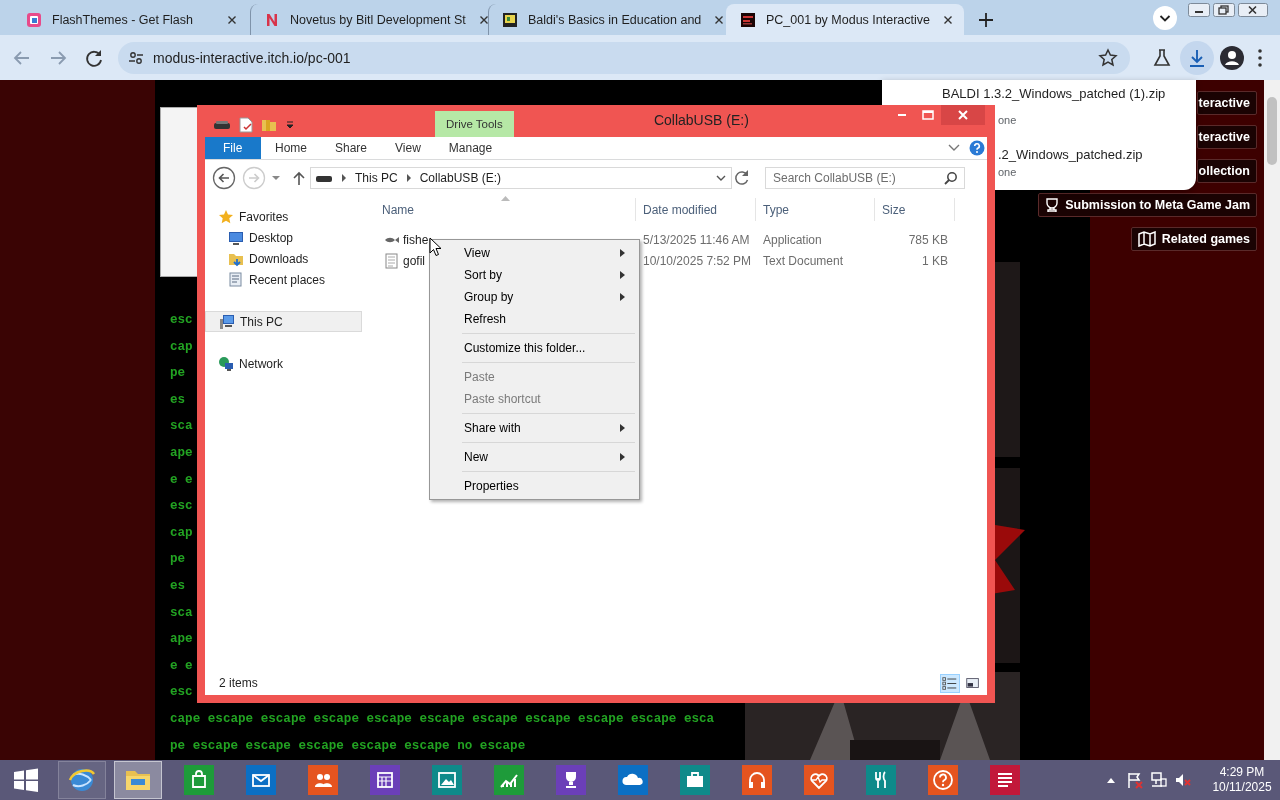  Describe the element at coordinates (348, 746) in the screenshot. I see `console-text: pe escape escape escape escape escape no escape` at that location.